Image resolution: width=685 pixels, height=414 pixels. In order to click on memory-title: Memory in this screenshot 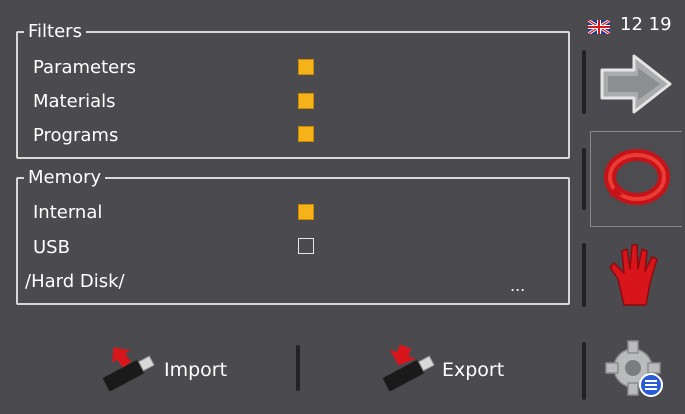, I will do `click(65, 178)`.